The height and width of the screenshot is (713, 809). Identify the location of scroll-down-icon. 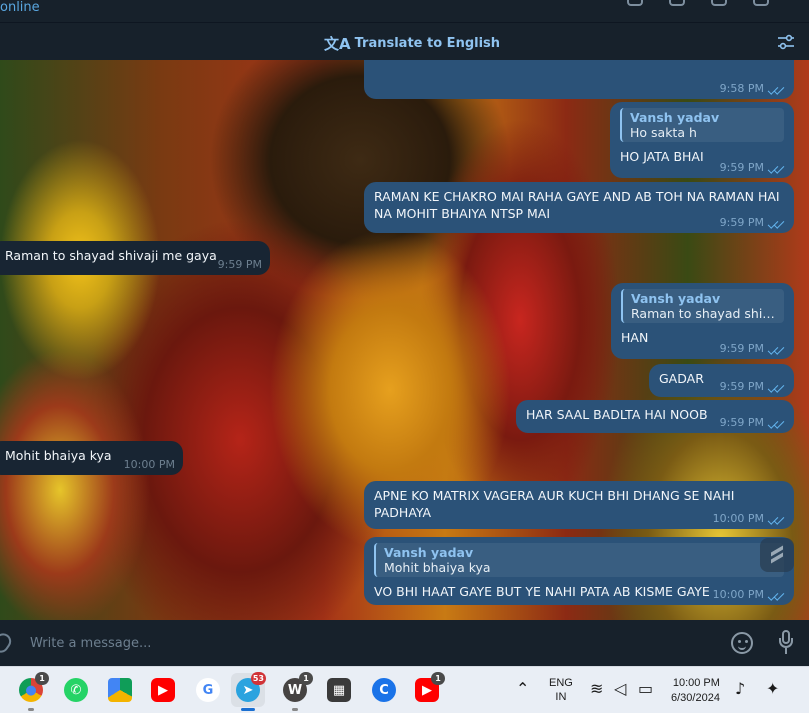
(777, 555).